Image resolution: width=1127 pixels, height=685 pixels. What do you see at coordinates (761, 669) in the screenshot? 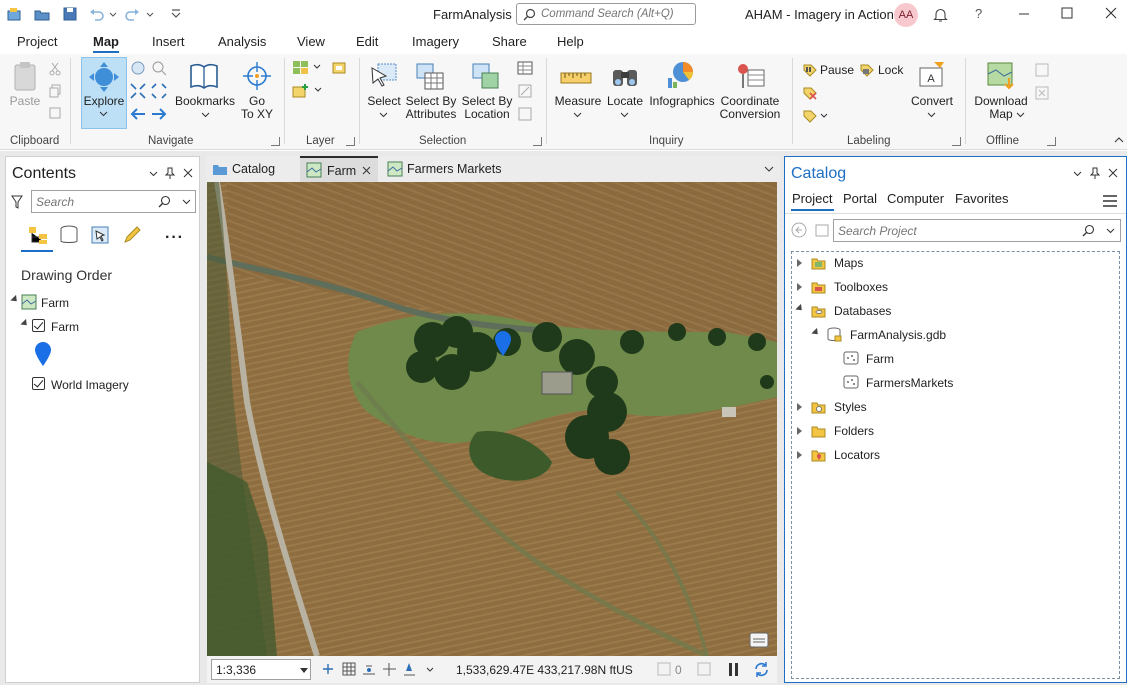
I see `refresh-icon` at bounding box center [761, 669].